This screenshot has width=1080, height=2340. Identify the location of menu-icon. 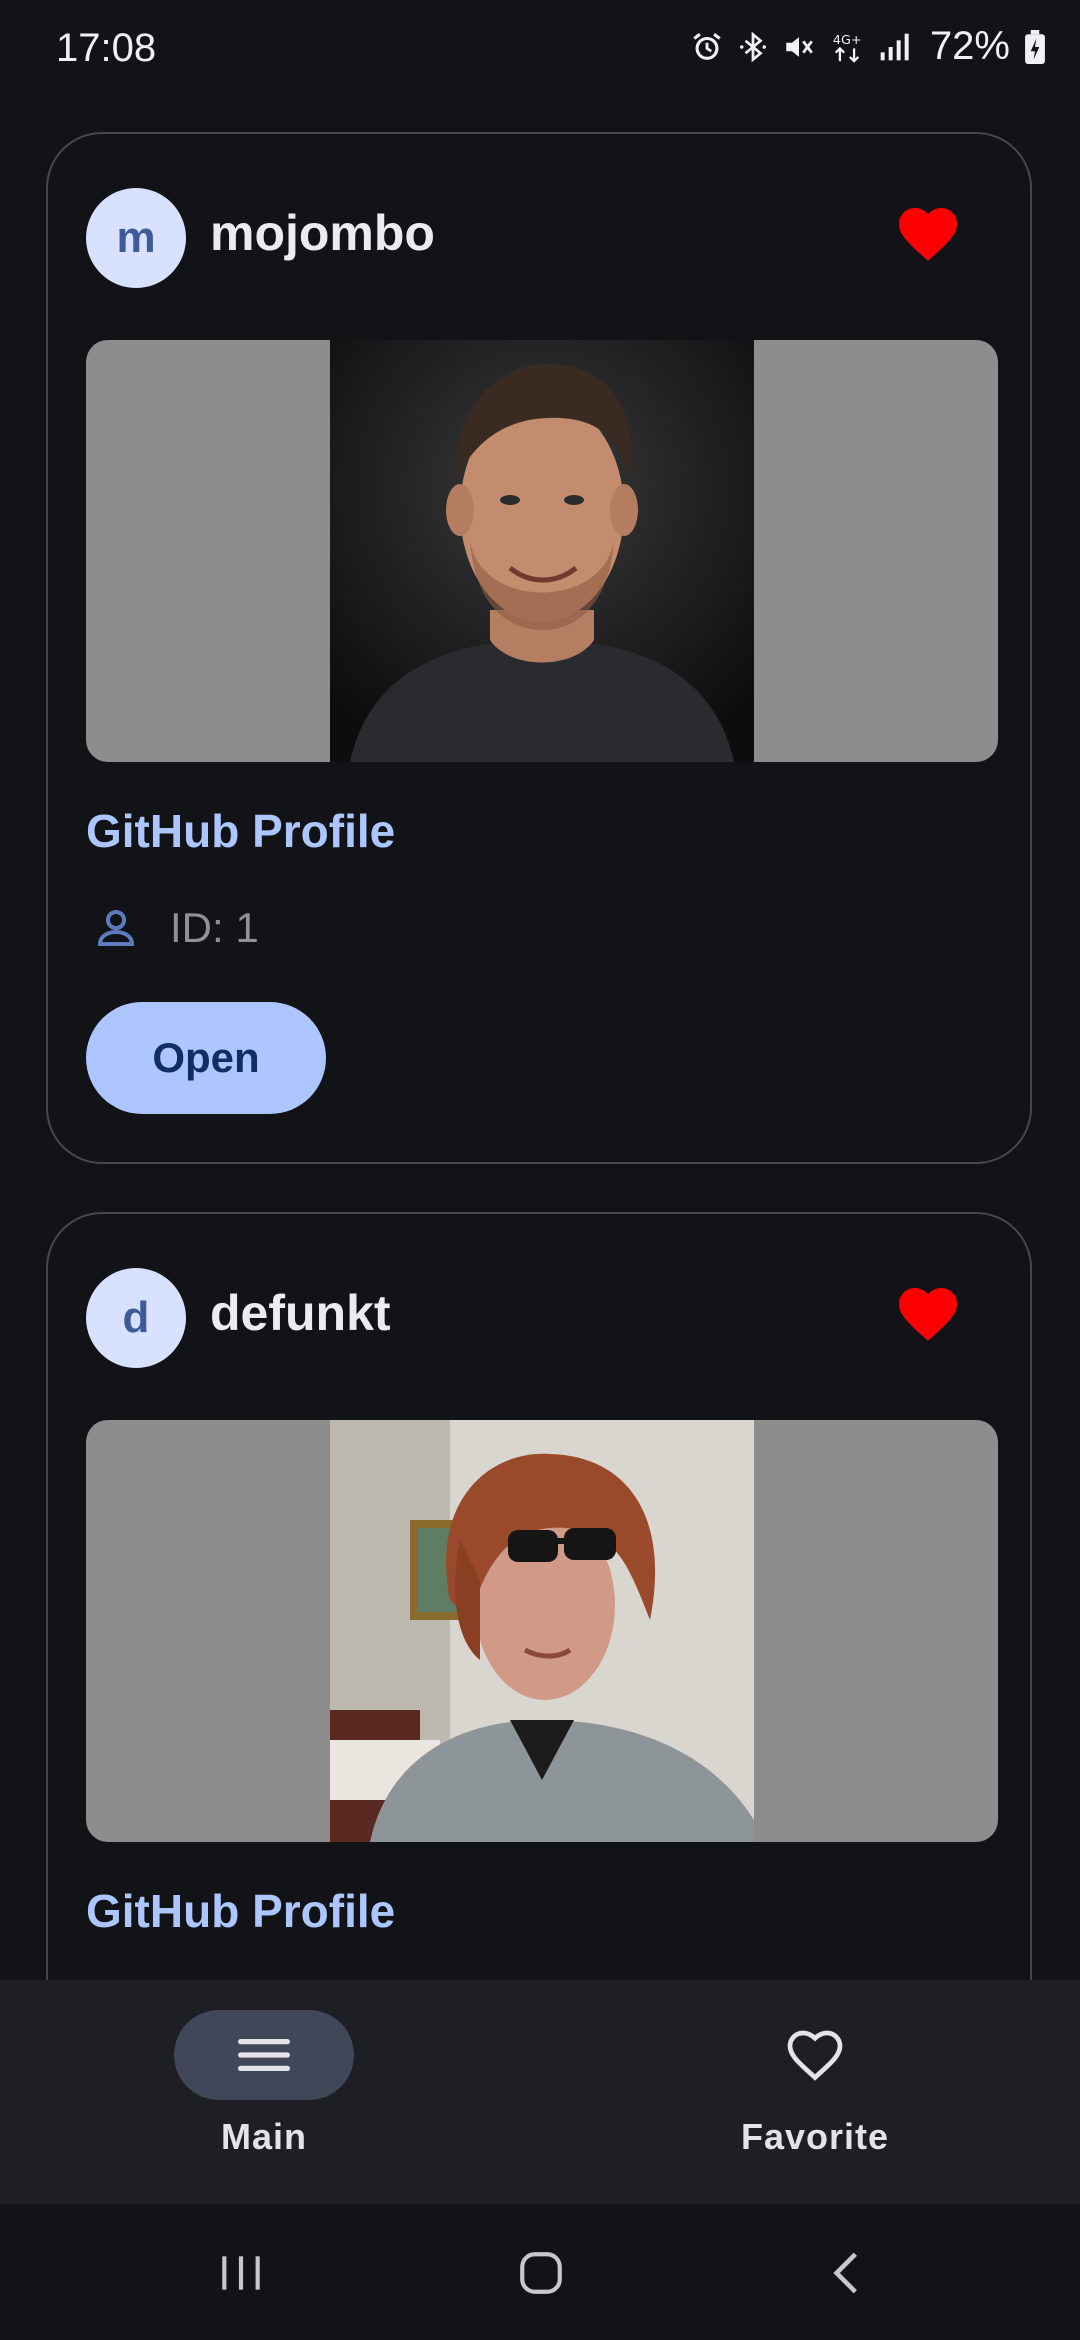
(264, 2055).